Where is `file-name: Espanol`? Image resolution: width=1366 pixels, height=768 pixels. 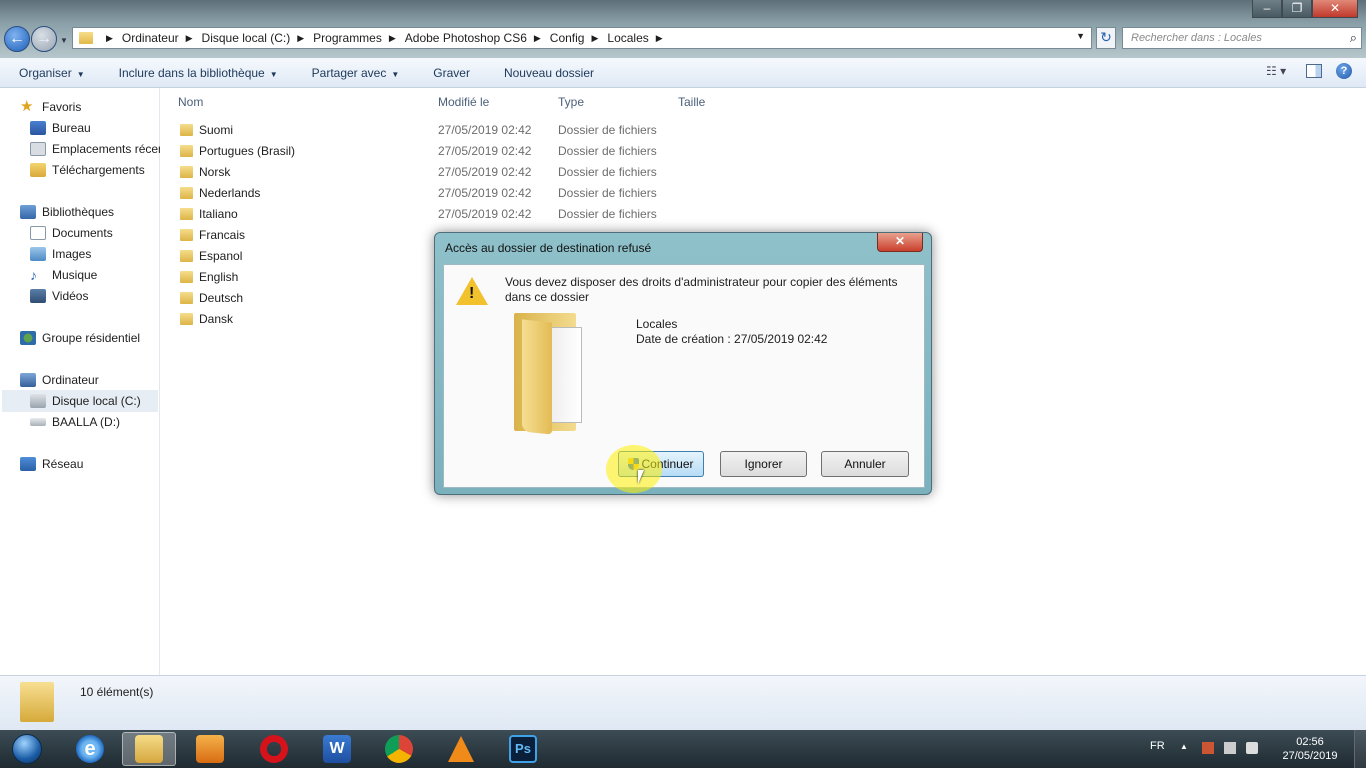 file-name: Espanol is located at coordinates (221, 255).